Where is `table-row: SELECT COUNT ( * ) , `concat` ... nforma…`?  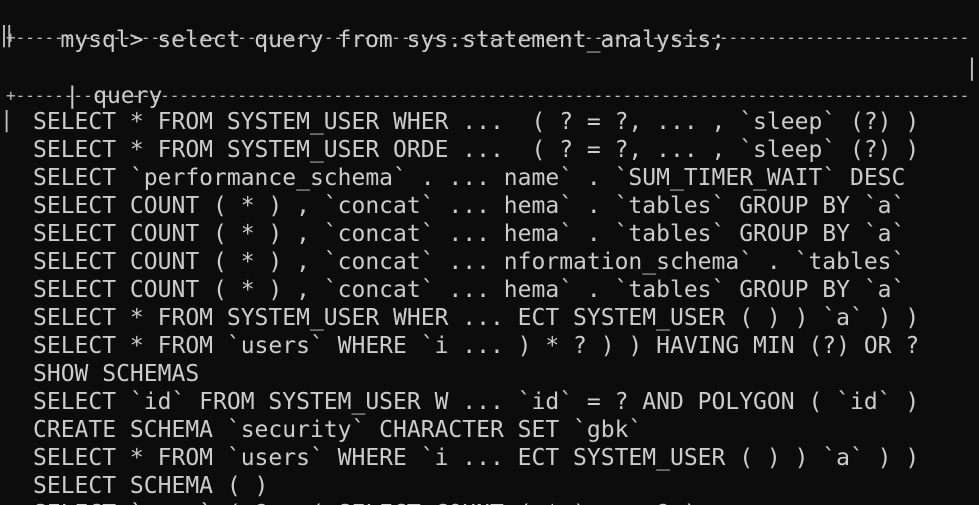
table-row: SELECT COUNT ( * ) , `concat` ... nforma… is located at coordinates (469, 262).